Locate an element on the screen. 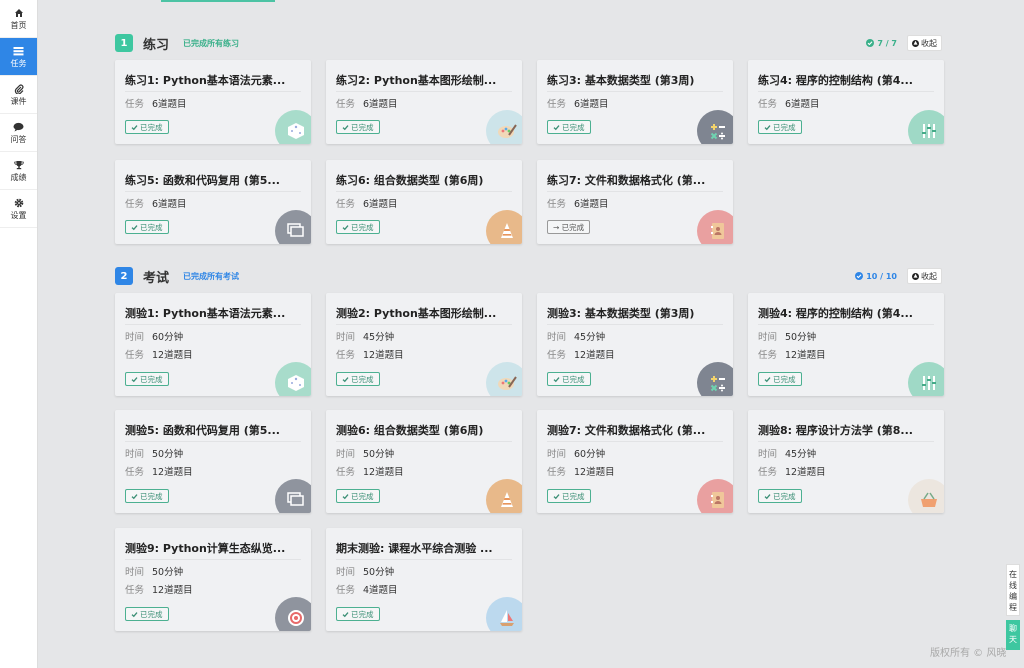 The image size is (1024, 668). windows-stack-icon is located at coordinates (293, 496).